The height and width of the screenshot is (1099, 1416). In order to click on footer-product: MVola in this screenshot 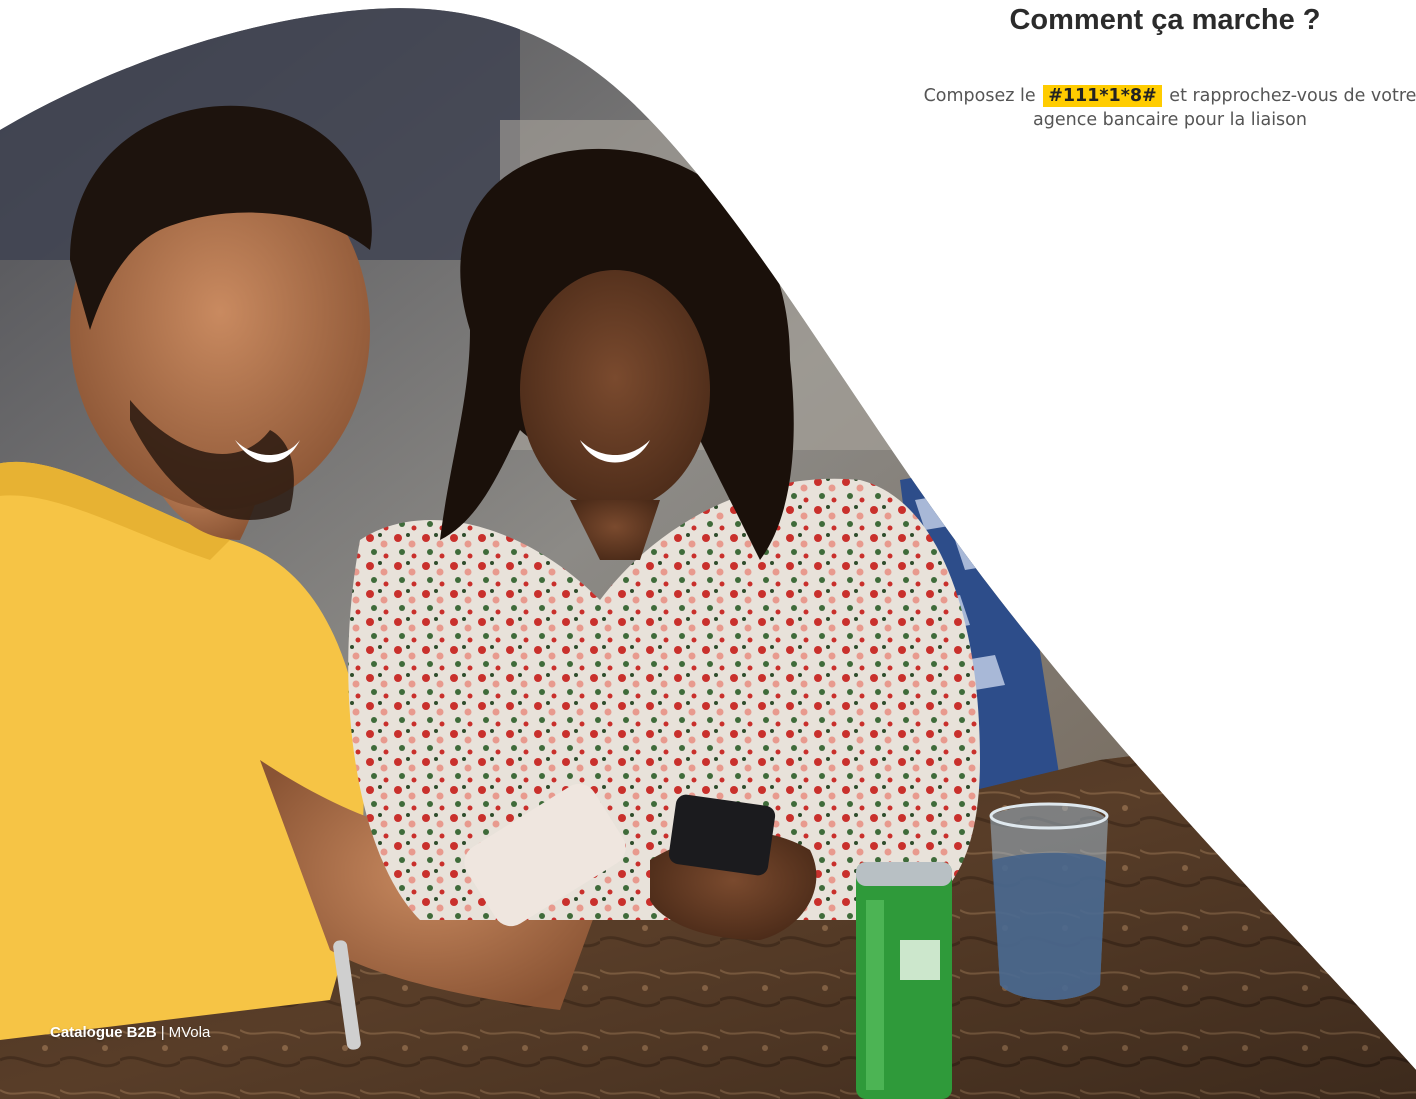, I will do `click(189, 1032)`.